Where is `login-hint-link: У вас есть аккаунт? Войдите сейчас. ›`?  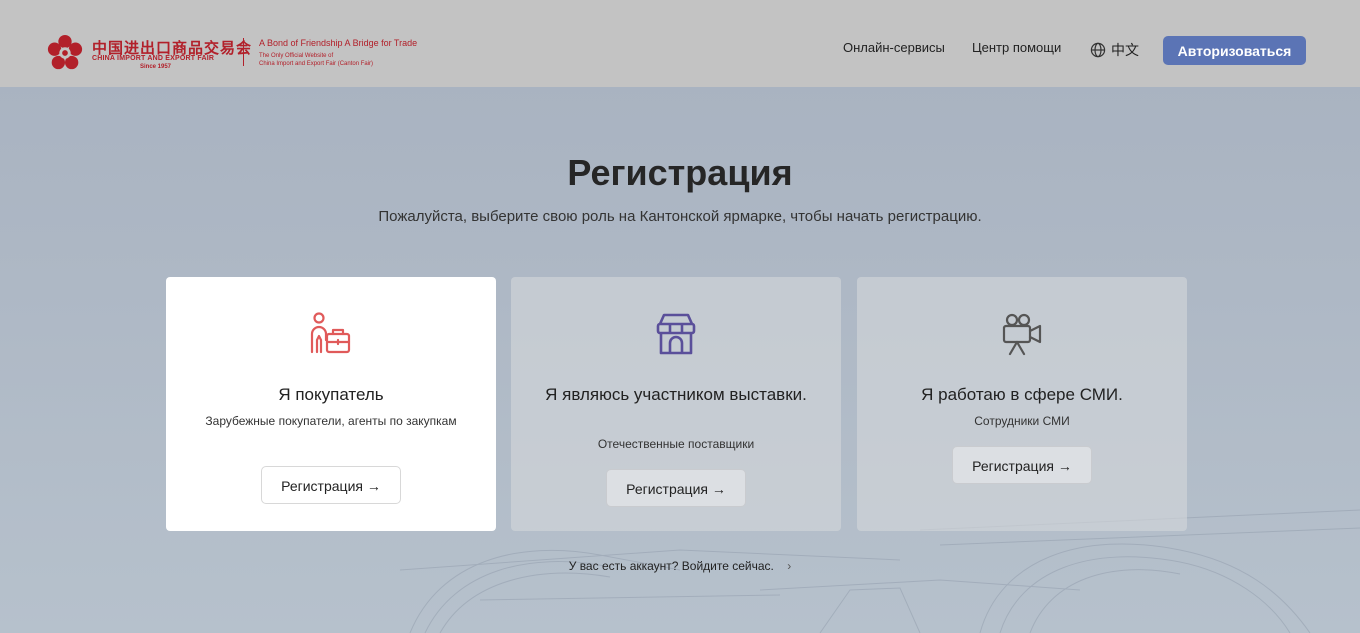
login-hint-link: У вас есть аккаунт? Войдите сейчас. › is located at coordinates (680, 566).